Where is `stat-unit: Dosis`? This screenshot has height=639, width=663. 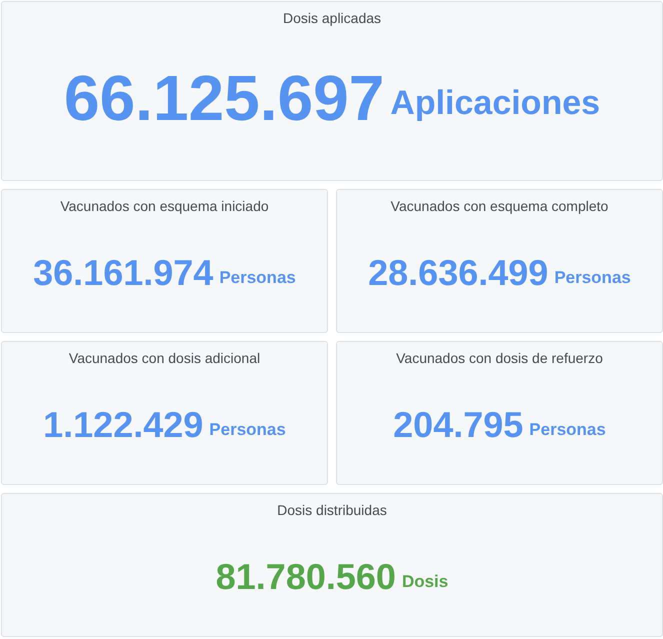
stat-unit: Dosis is located at coordinates (425, 581).